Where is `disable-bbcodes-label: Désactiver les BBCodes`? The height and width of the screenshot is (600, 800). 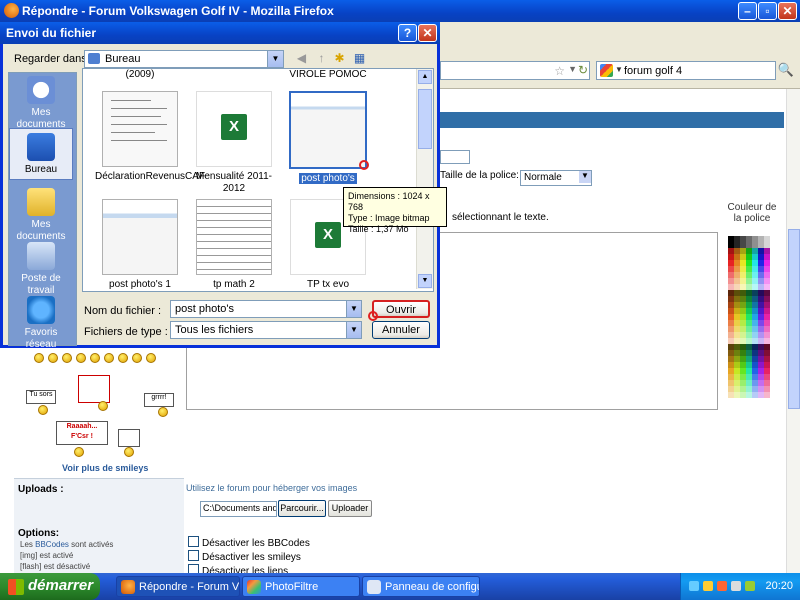
disable-bbcodes-label: Désactiver les BBCodes is located at coordinates (256, 543).